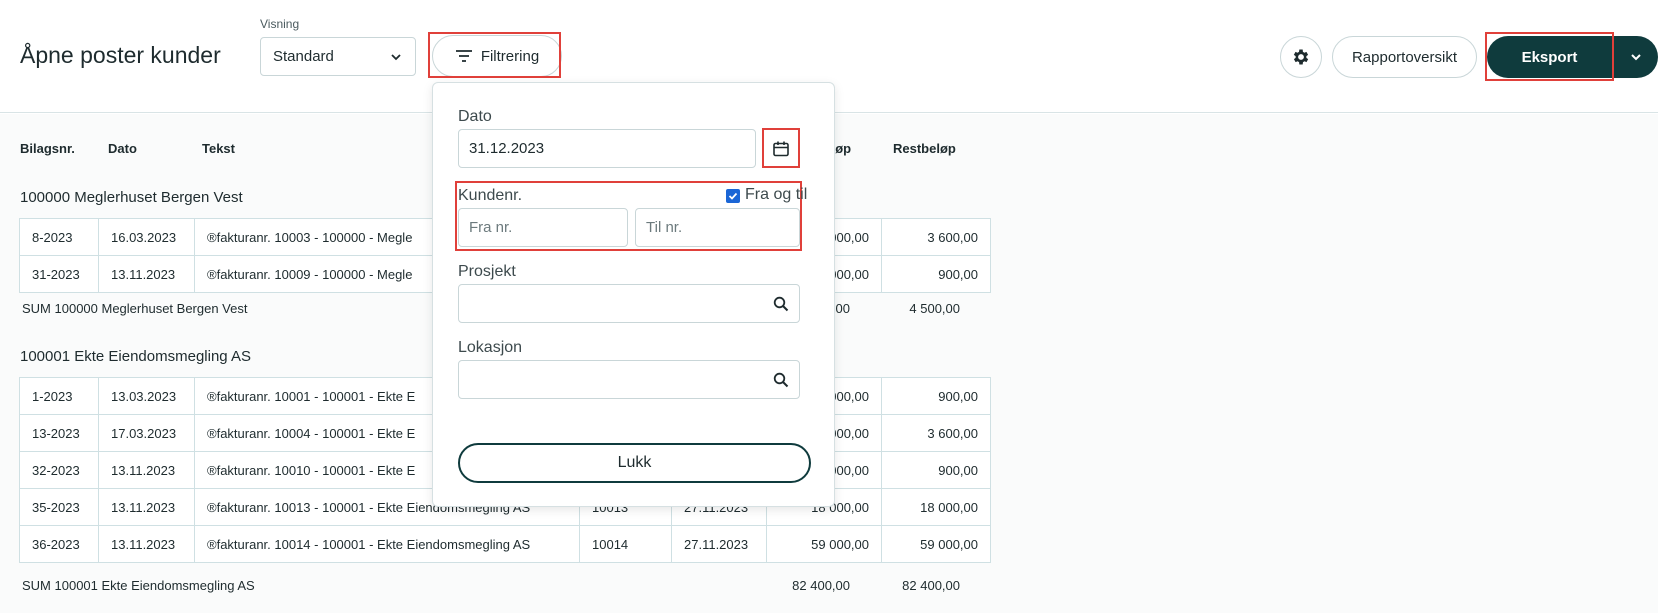 The width and height of the screenshot is (1658, 613). I want to click on group-sum-label: SUM 100001 Ekte Eiendomsmegling AS, so click(138, 585).